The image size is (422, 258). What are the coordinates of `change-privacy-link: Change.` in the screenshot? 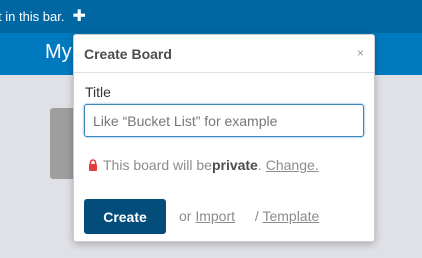 It's located at (292, 165).